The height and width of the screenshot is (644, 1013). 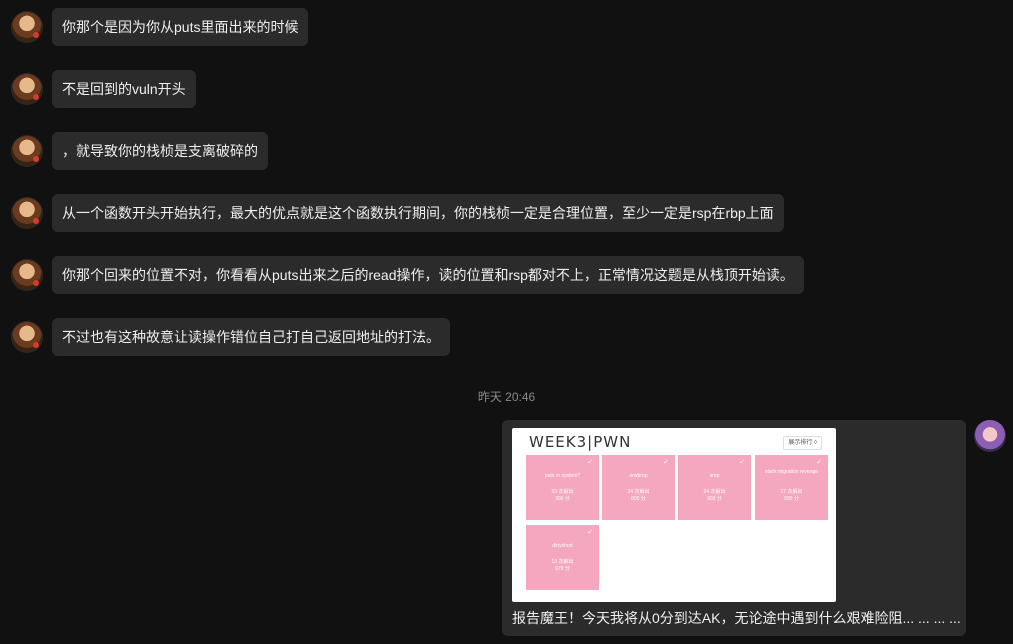 What do you see at coordinates (180, 27) in the screenshot?
I see `message-bubble: 你那个是因为你从puts里面出来的时候` at bounding box center [180, 27].